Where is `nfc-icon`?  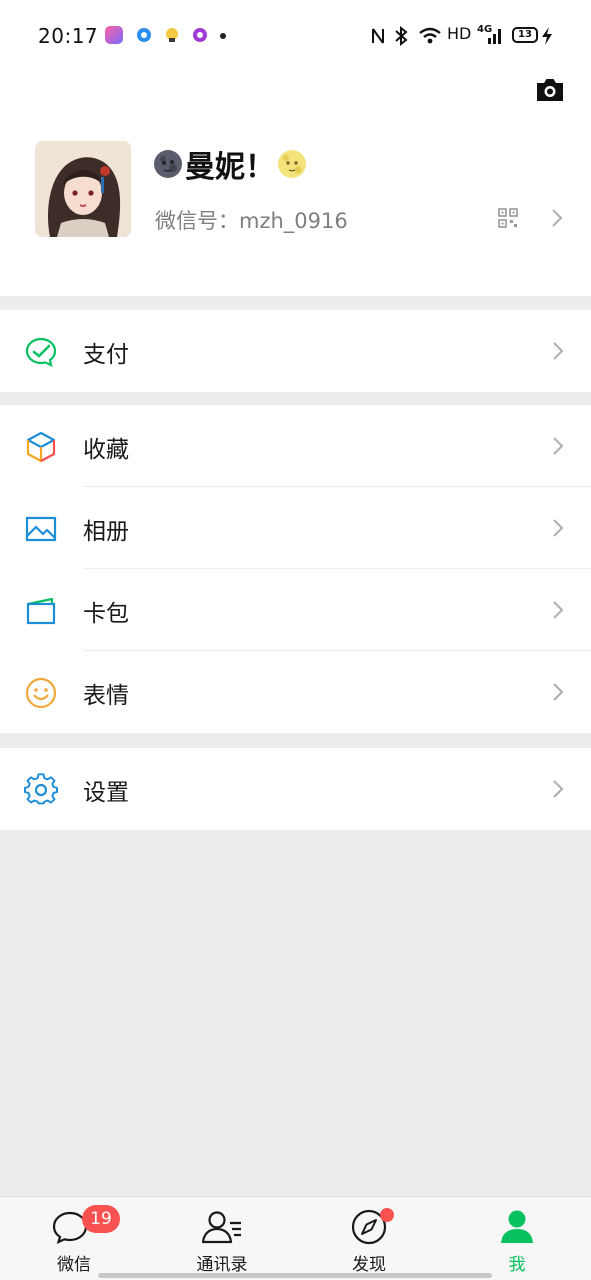 nfc-icon is located at coordinates (378, 36).